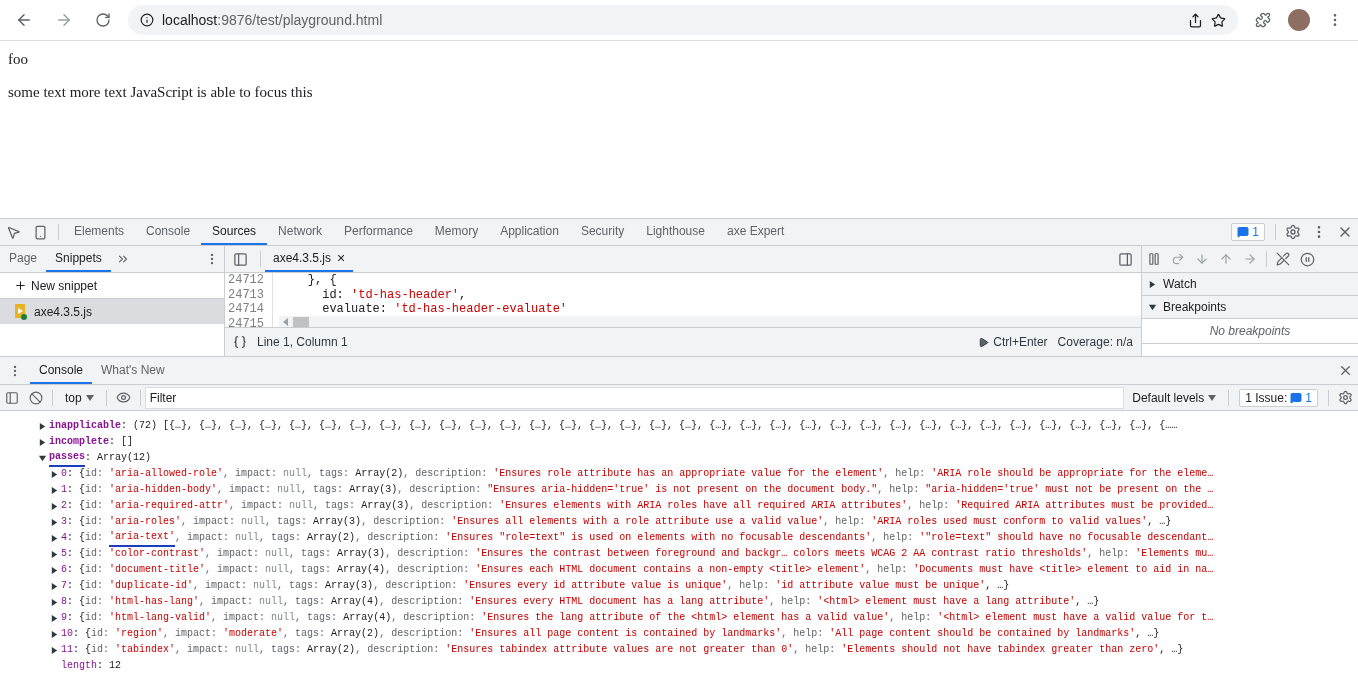 The width and height of the screenshot is (1358, 680). Describe the element at coordinates (595, 586) in the screenshot. I see `string-value: 'Ensures every id attribute value is unique'` at that location.